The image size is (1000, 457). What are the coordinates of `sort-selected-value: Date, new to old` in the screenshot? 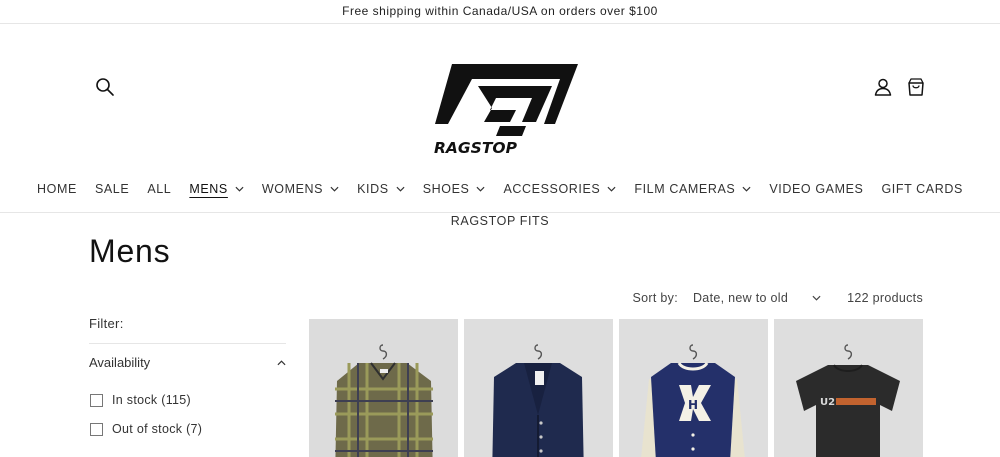 It's located at (740, 298).